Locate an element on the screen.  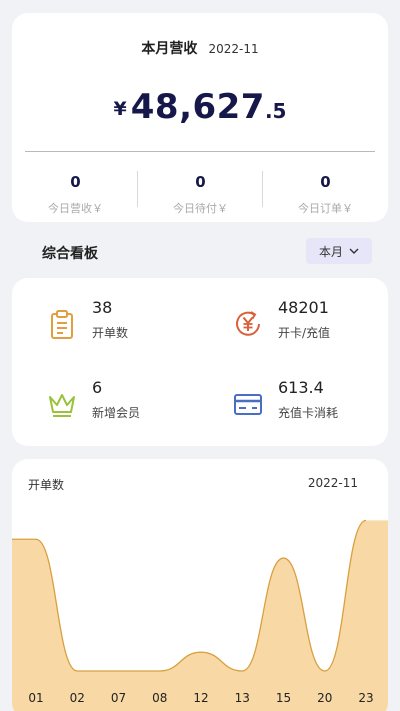
revenue-amount: ¥48,627.5 is located at coordinates (200, 107).